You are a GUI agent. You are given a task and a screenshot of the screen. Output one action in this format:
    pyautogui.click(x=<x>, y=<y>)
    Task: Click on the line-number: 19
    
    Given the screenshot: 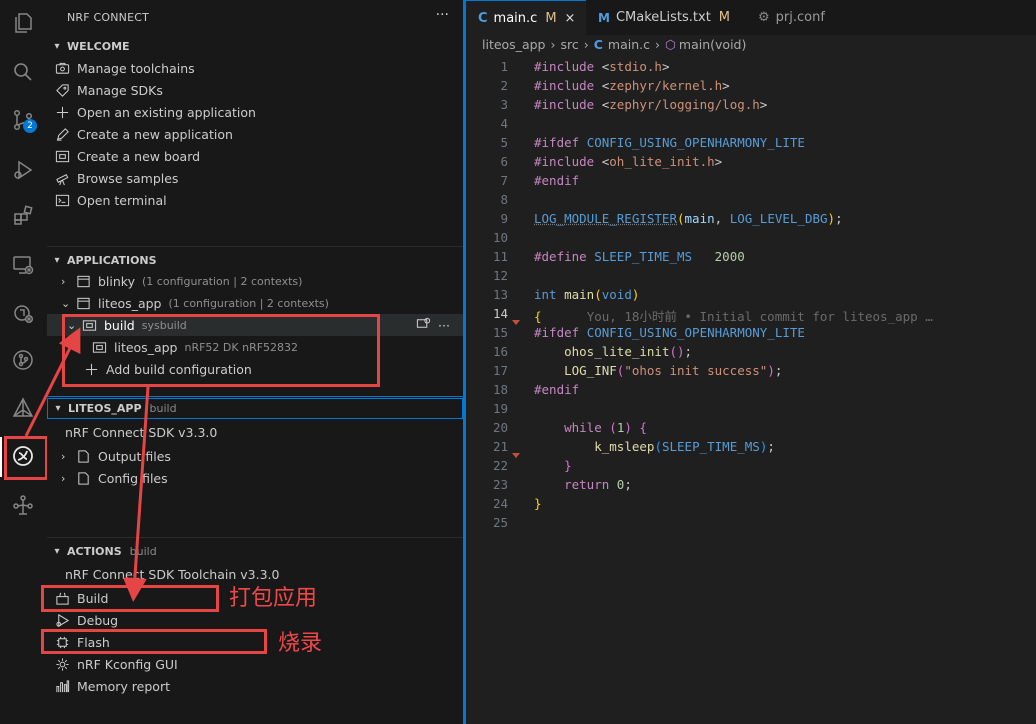 What is the action you would take?
    pyautogui.click(x=500, y=408)
    